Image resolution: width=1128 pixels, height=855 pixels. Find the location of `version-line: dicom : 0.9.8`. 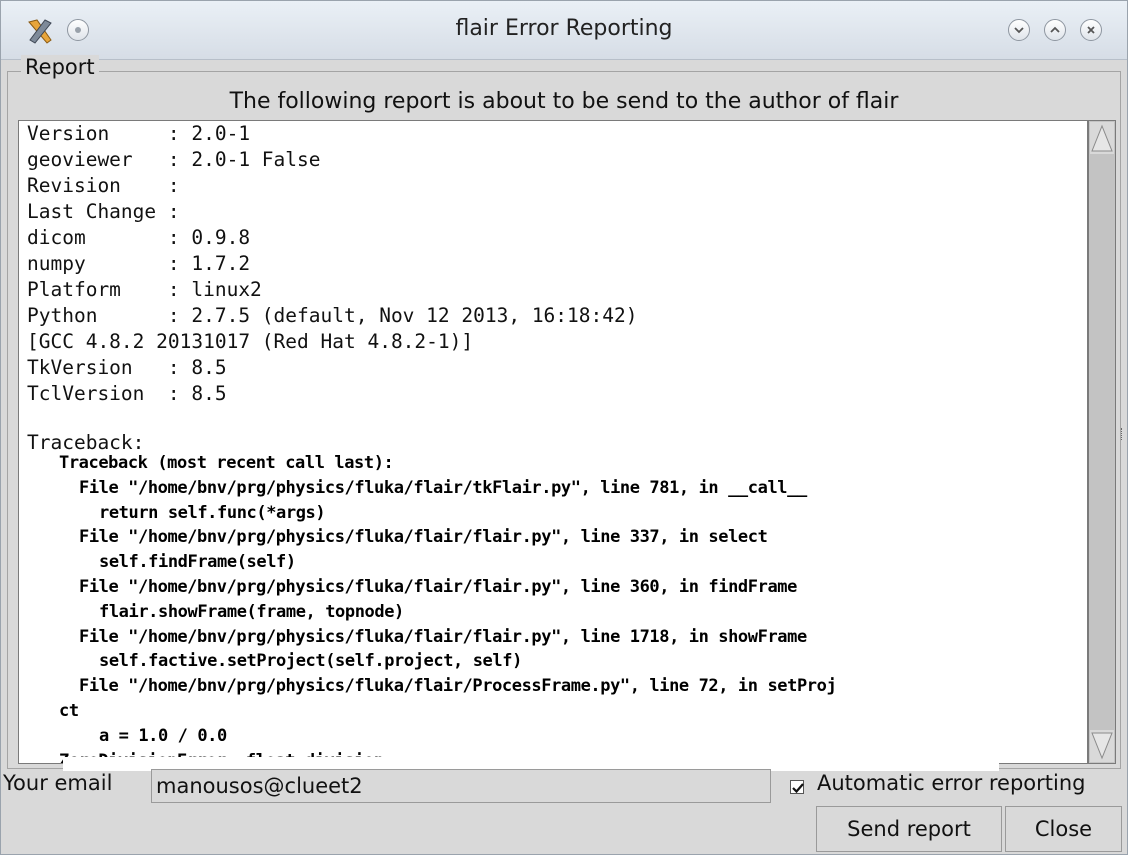

version-line: dicom : 0.9.8 is located at coordinates (139, 237).